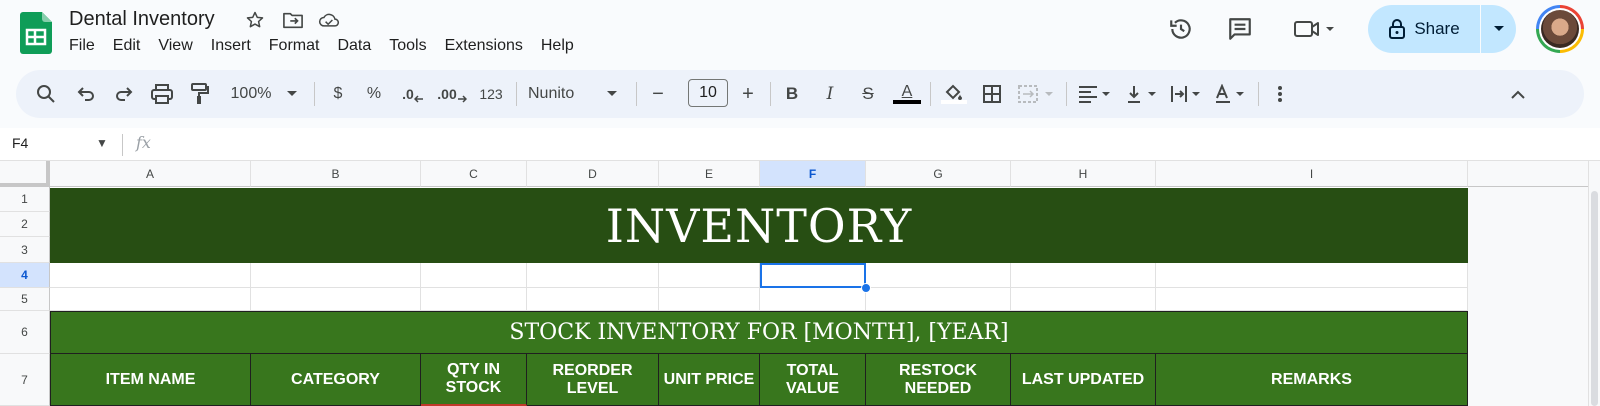 This screenshot has width=1600, height=406. Describe the element at coordinates (938, 174) in the screenshot. I see `column-header-g: G` at that location.